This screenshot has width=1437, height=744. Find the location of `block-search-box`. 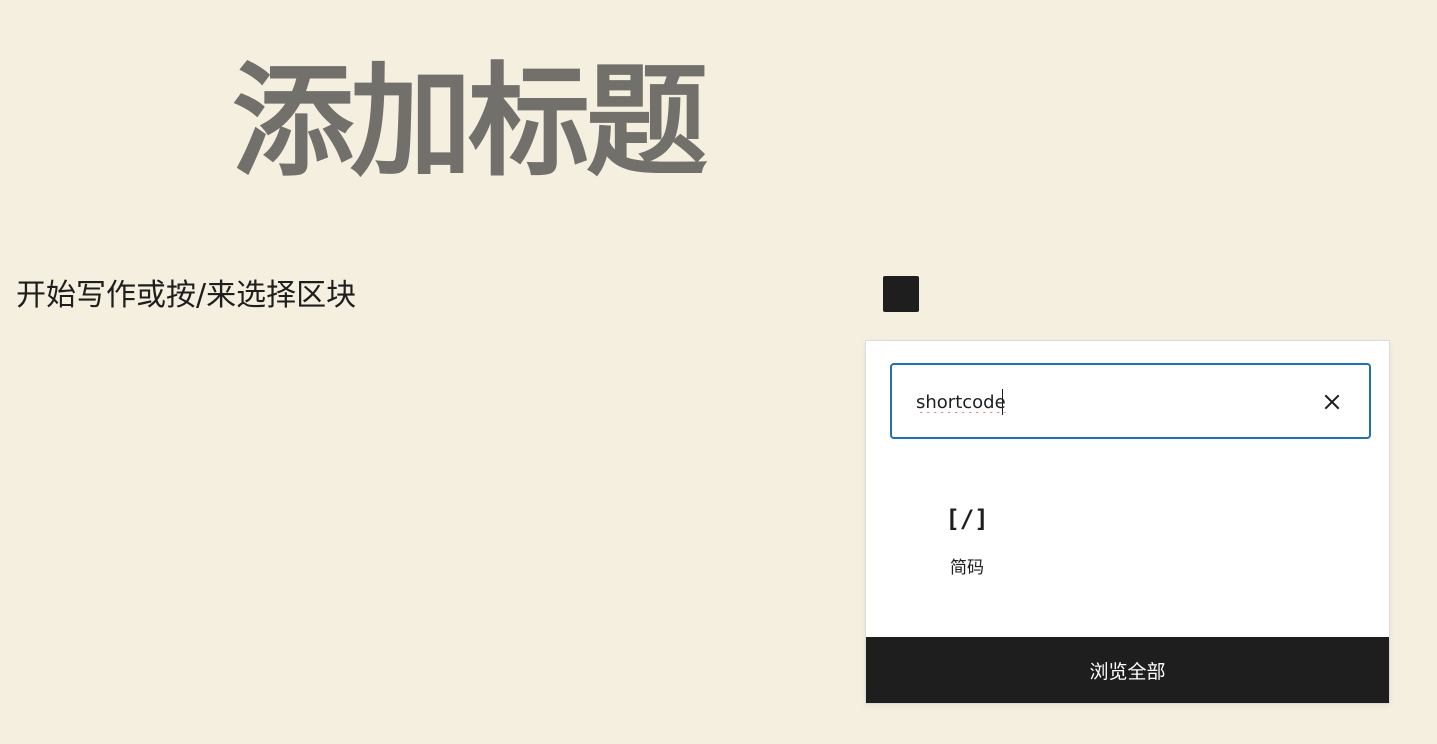

block-search-box is located at coordinates (1130, 401).